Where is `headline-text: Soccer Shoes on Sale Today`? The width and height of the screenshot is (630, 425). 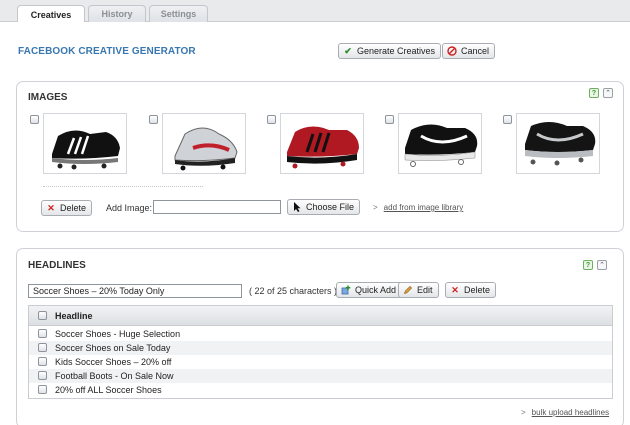
headline-text: Soccer Shoes on Sale Today is located at coordinates (113, 348).